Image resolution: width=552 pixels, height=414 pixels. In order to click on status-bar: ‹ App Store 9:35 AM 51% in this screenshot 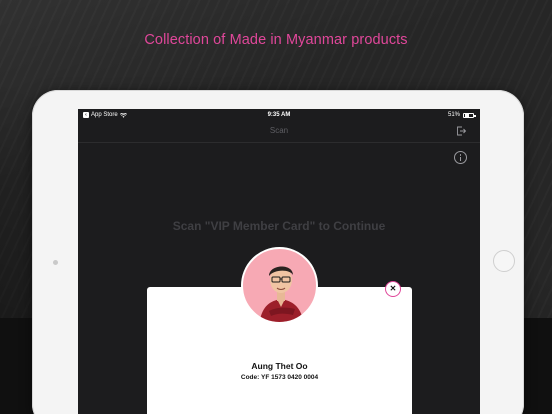, I will do `click(279, 115)`.